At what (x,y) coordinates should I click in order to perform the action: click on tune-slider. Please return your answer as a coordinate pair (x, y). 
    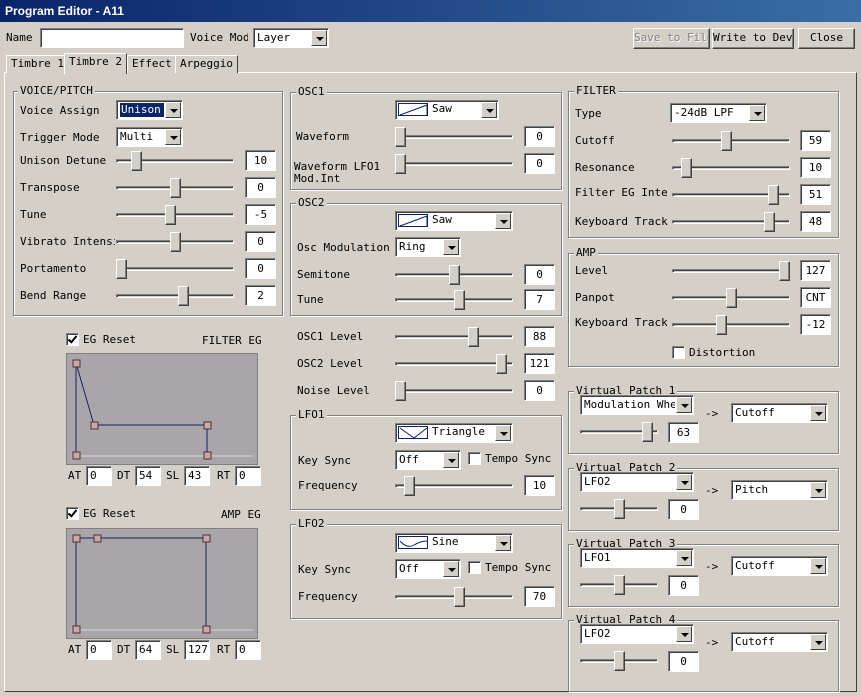
    Looking at the image, I should click on (175, 215).